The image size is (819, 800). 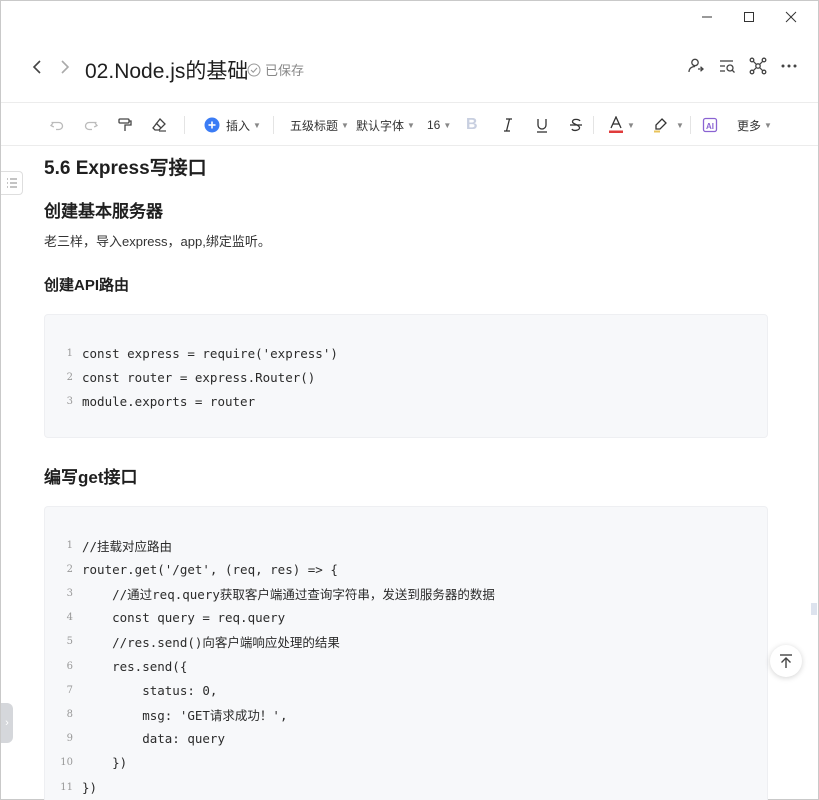 What do you see at coordinates (184, 618) in the screenshot?
I see `code-text: const query = req.query` at bounding box center [184, 618].